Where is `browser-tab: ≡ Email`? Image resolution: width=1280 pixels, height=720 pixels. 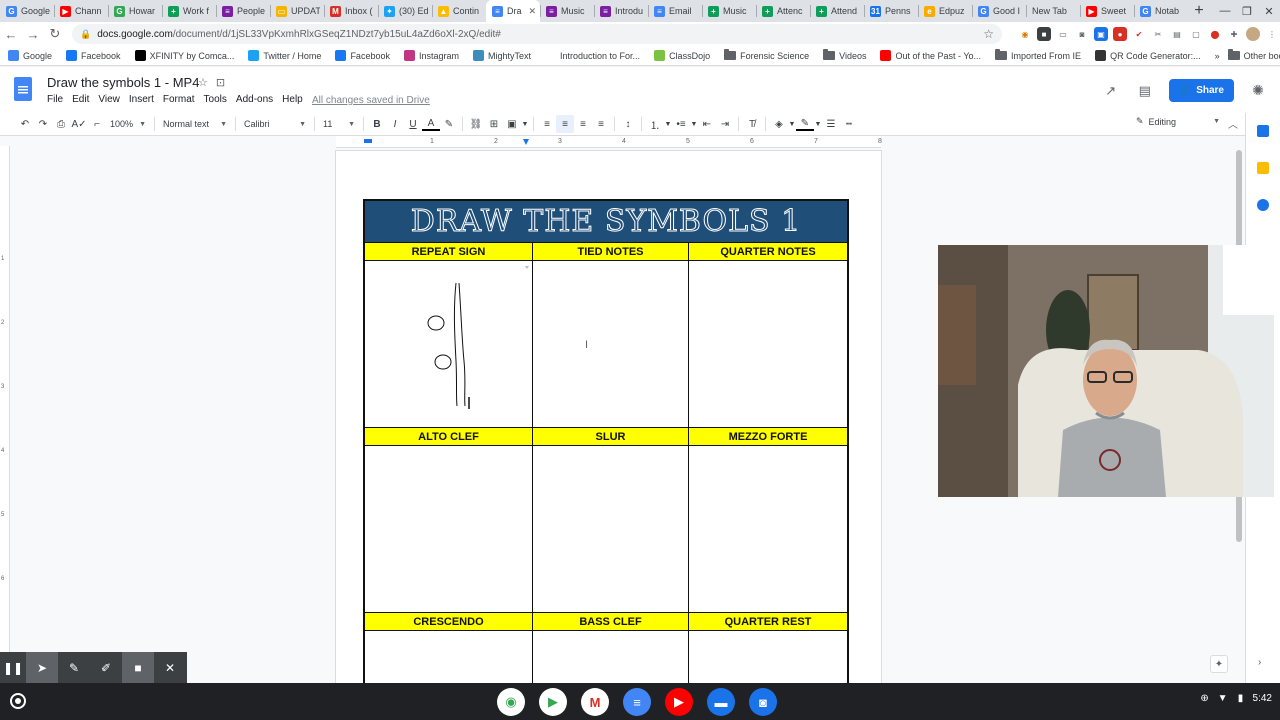 browser-tab: ≡ Email is located at coordinates (675, 11).